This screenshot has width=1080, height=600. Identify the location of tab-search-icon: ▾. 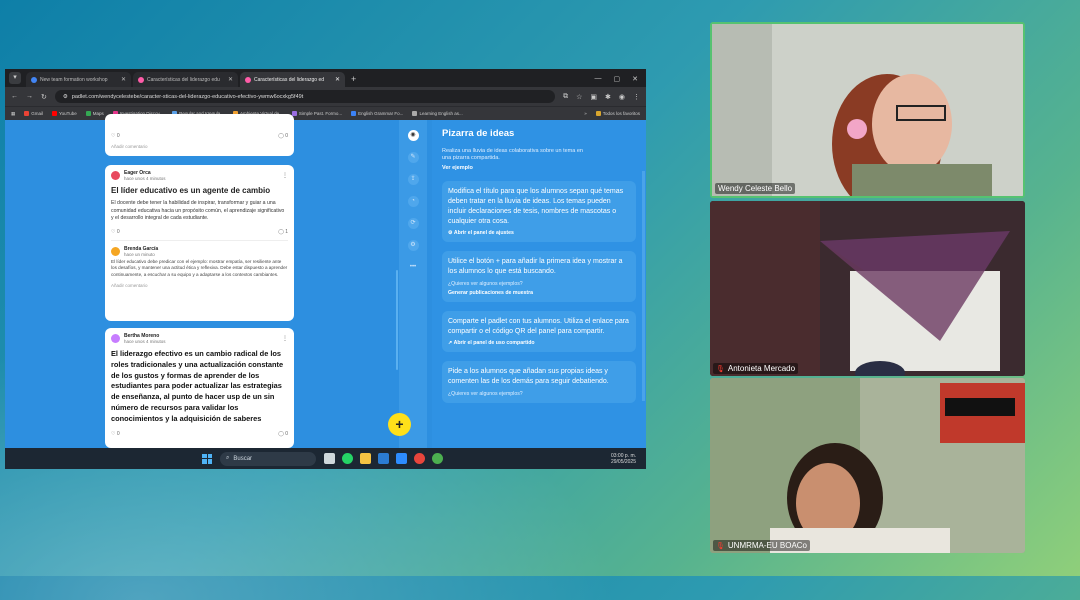
(15, 78).